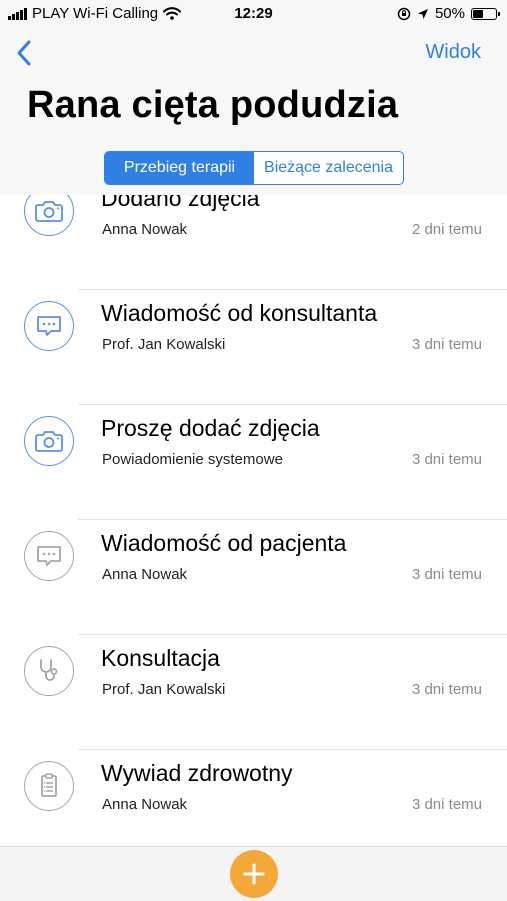 The image size is (507, 901). Describe the element at coordinates (239, 313) in the screenshot. I see `item-title: Wiadomość od konsultanta` at that location.